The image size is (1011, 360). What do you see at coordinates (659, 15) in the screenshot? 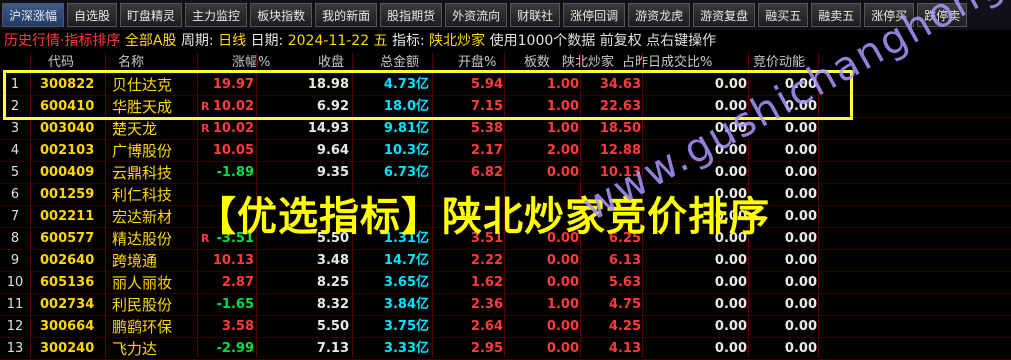
I see `toolbar-button: 游资龙虎` at bounding box center [659, 15].